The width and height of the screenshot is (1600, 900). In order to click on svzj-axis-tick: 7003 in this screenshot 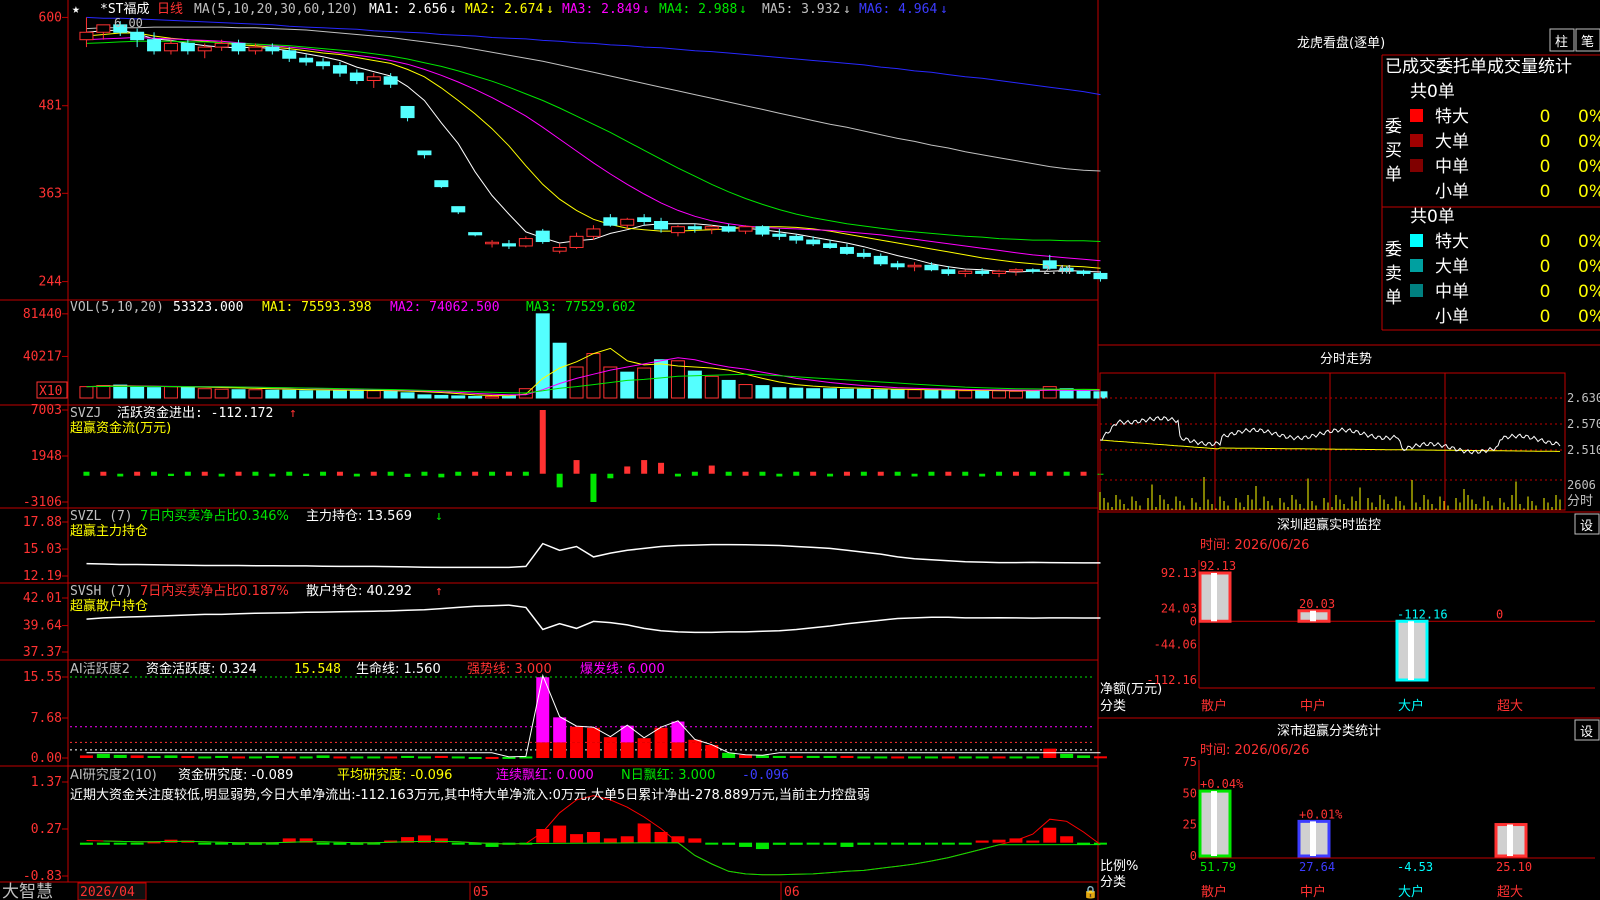, I will do `click(46, 410)`.